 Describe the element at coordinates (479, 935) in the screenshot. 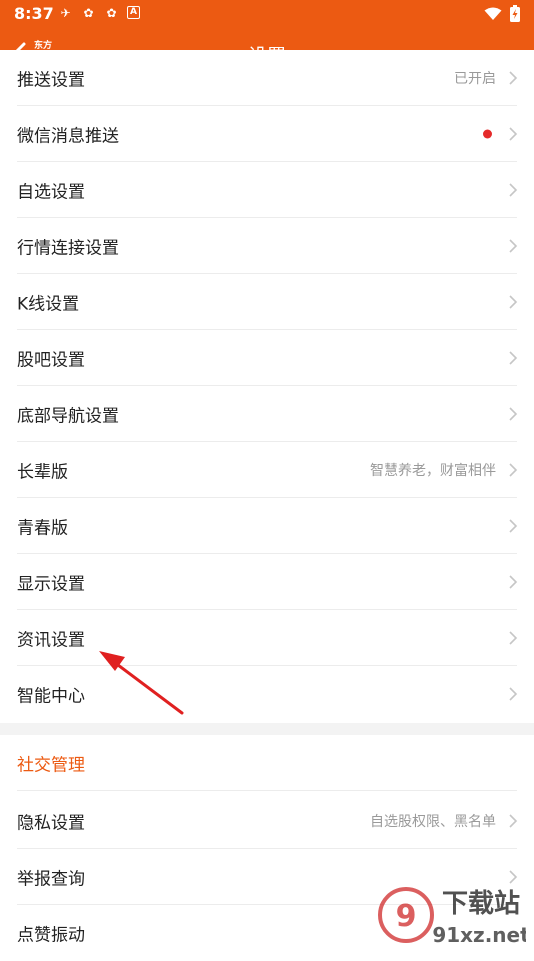

I see `watermark-text-bottom: 91xz.net` at that location.